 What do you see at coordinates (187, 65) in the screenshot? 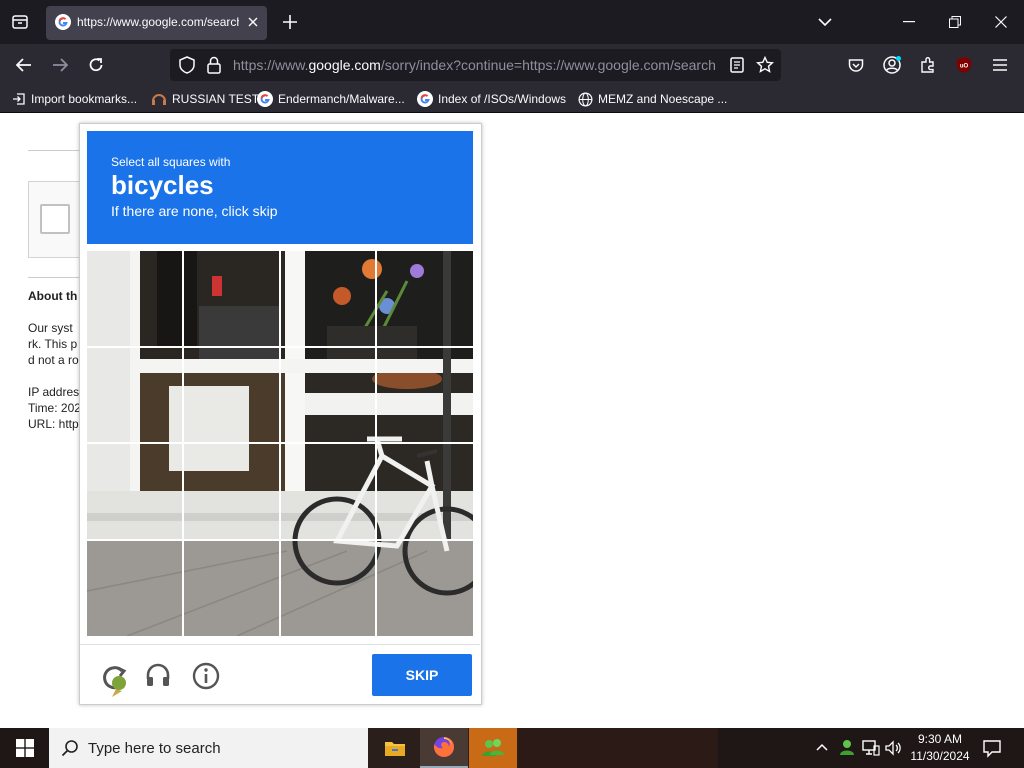
I see `shield-icon` at bounding box center [187, 65].